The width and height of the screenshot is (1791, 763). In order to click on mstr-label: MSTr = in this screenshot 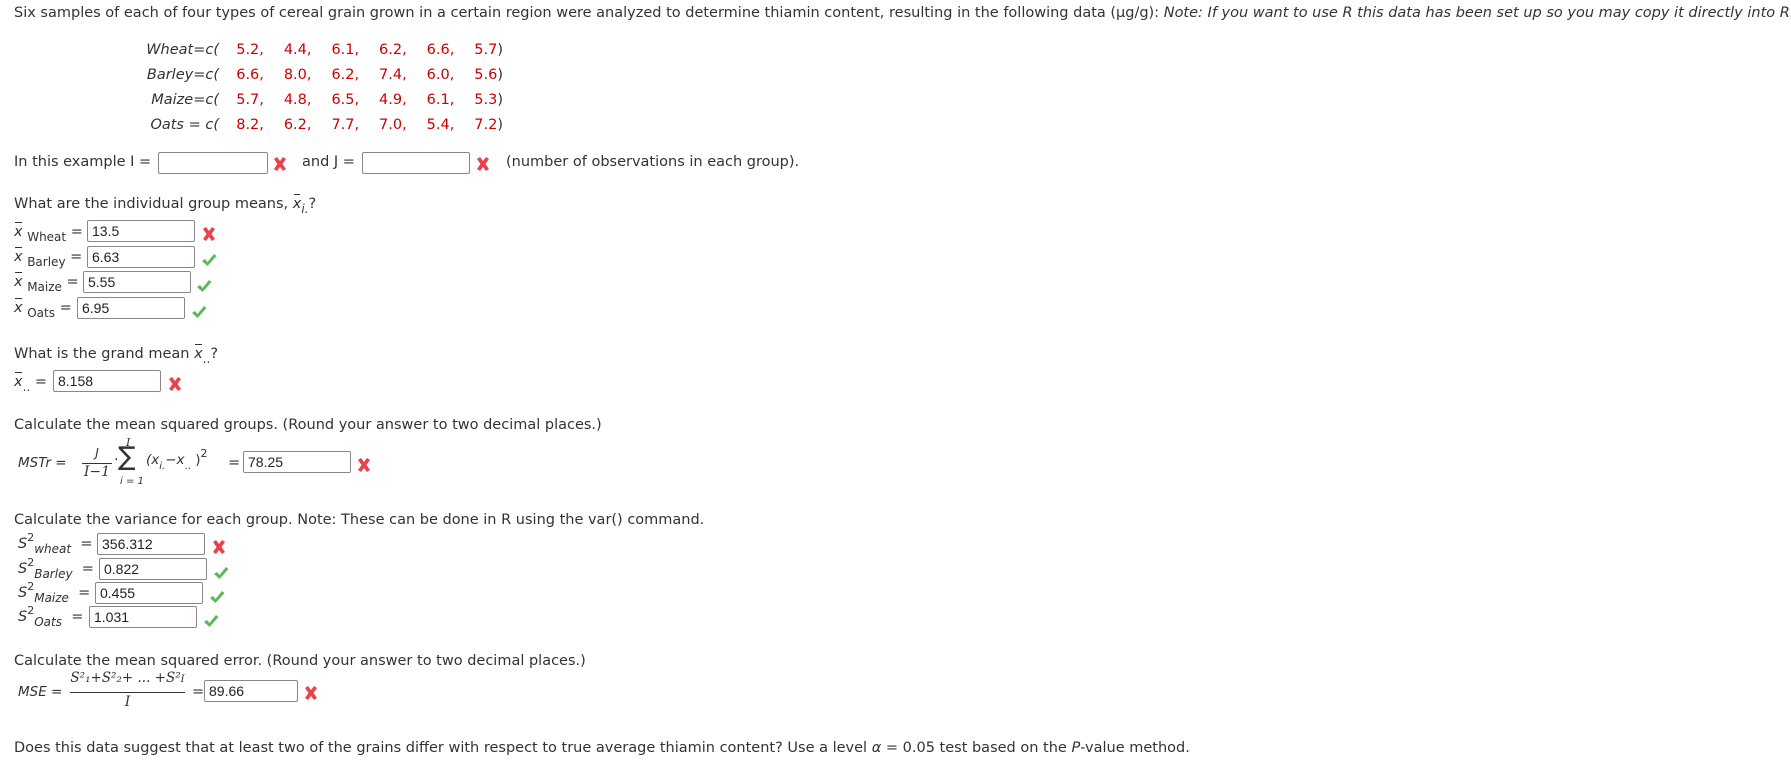, I will do `click(42, 463)`.